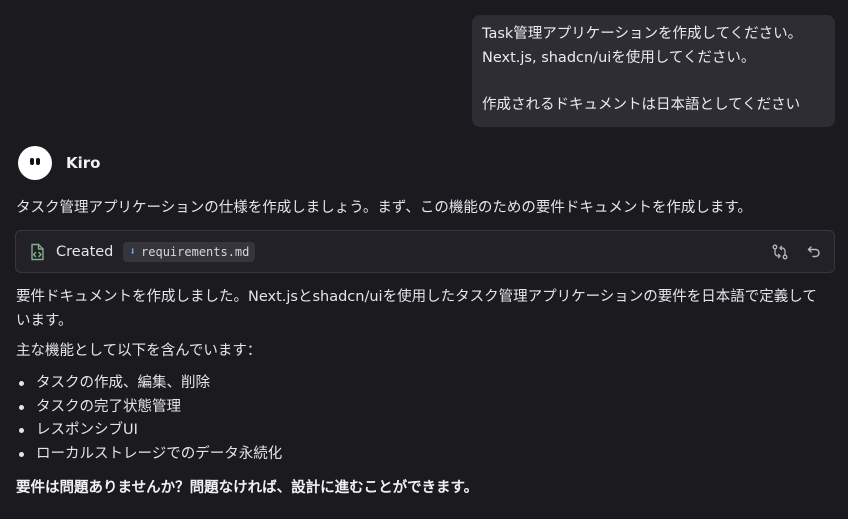 Image resolution: width=848 pixels, height=519 pixels. Describe the element at coordinates (149, 455) in the screenshot. I see `list-item: ローカルストレージでのデータ永続化` at that location.